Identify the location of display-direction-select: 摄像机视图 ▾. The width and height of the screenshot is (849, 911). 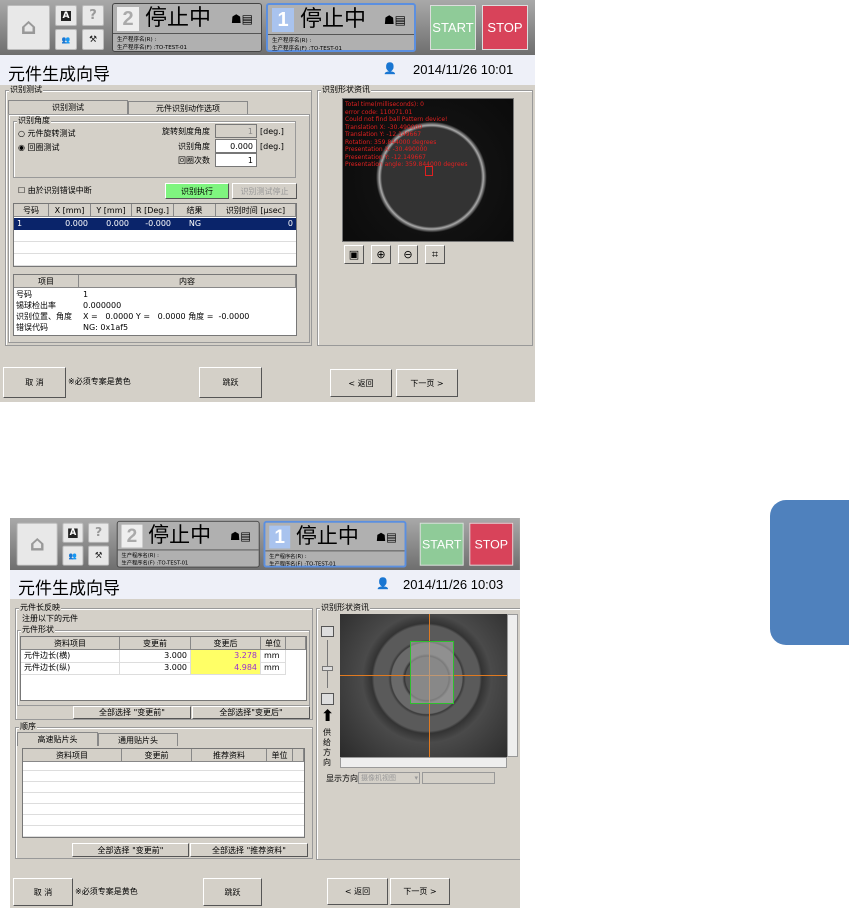
(389, 778).